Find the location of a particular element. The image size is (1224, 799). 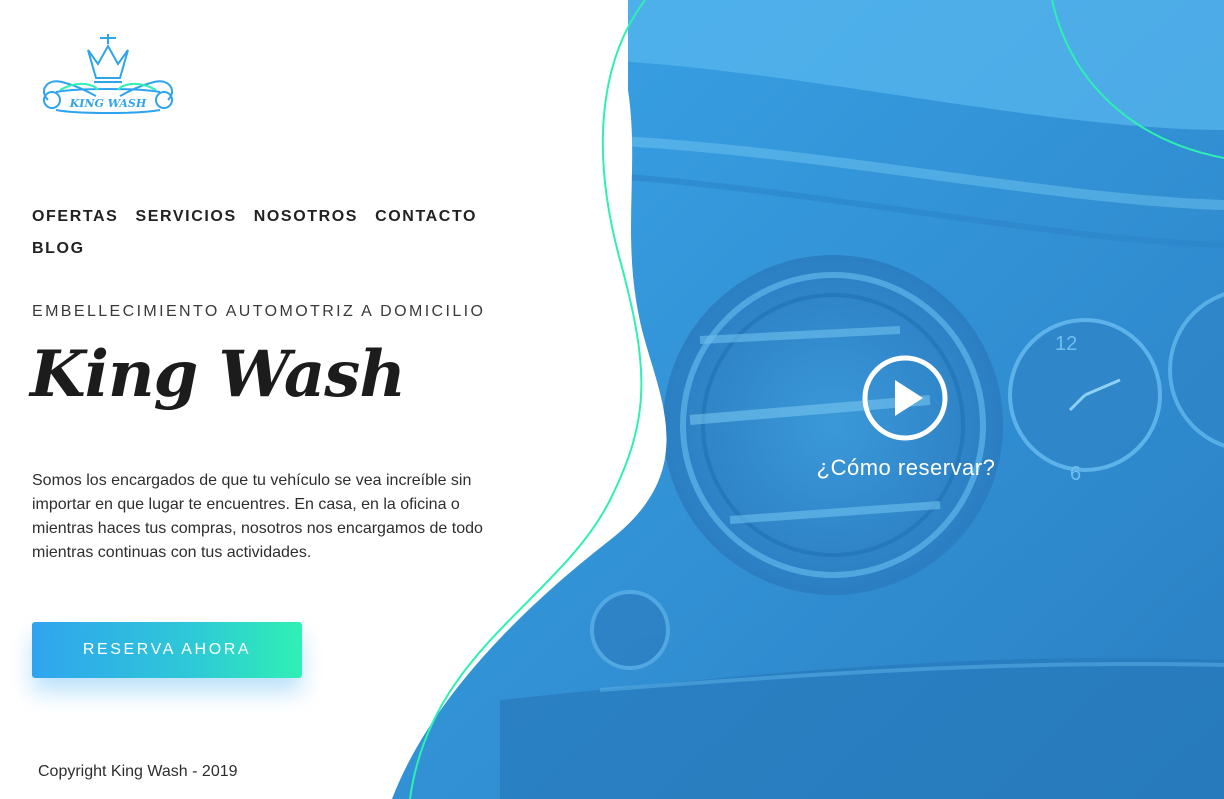

play-icon is located at coordinates (905, 398).